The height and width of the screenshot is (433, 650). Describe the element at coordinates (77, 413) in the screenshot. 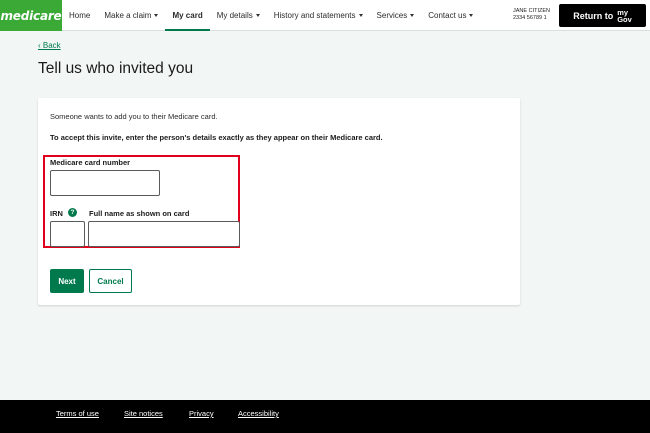

I see `footer-link-terms-of-use: Terms of use` at that location.